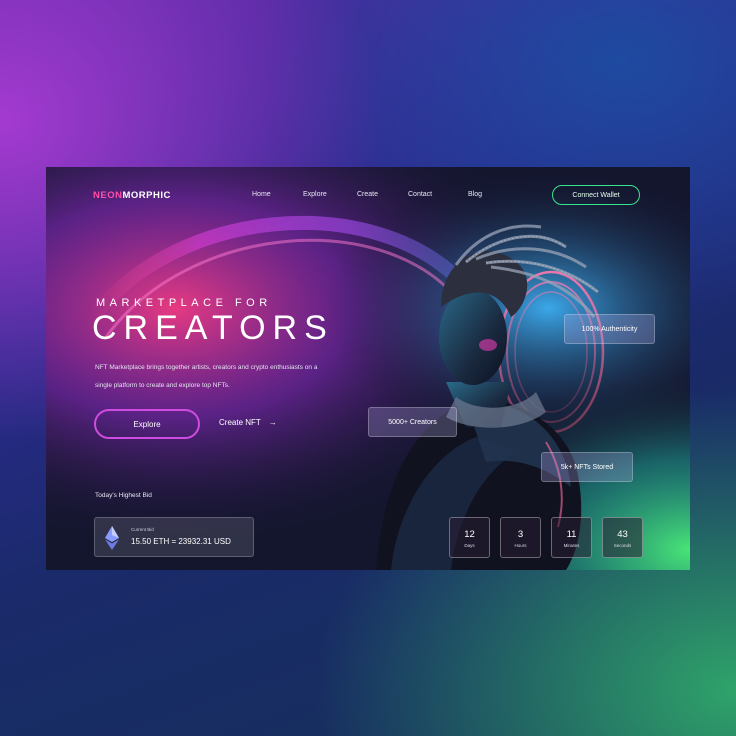 This screenshot has height=736, width=736. What do you see at coordinates (520, 545) in the screenshot?
I see `countdown-hours-unit: Hours` at bounding box center [520, 545].